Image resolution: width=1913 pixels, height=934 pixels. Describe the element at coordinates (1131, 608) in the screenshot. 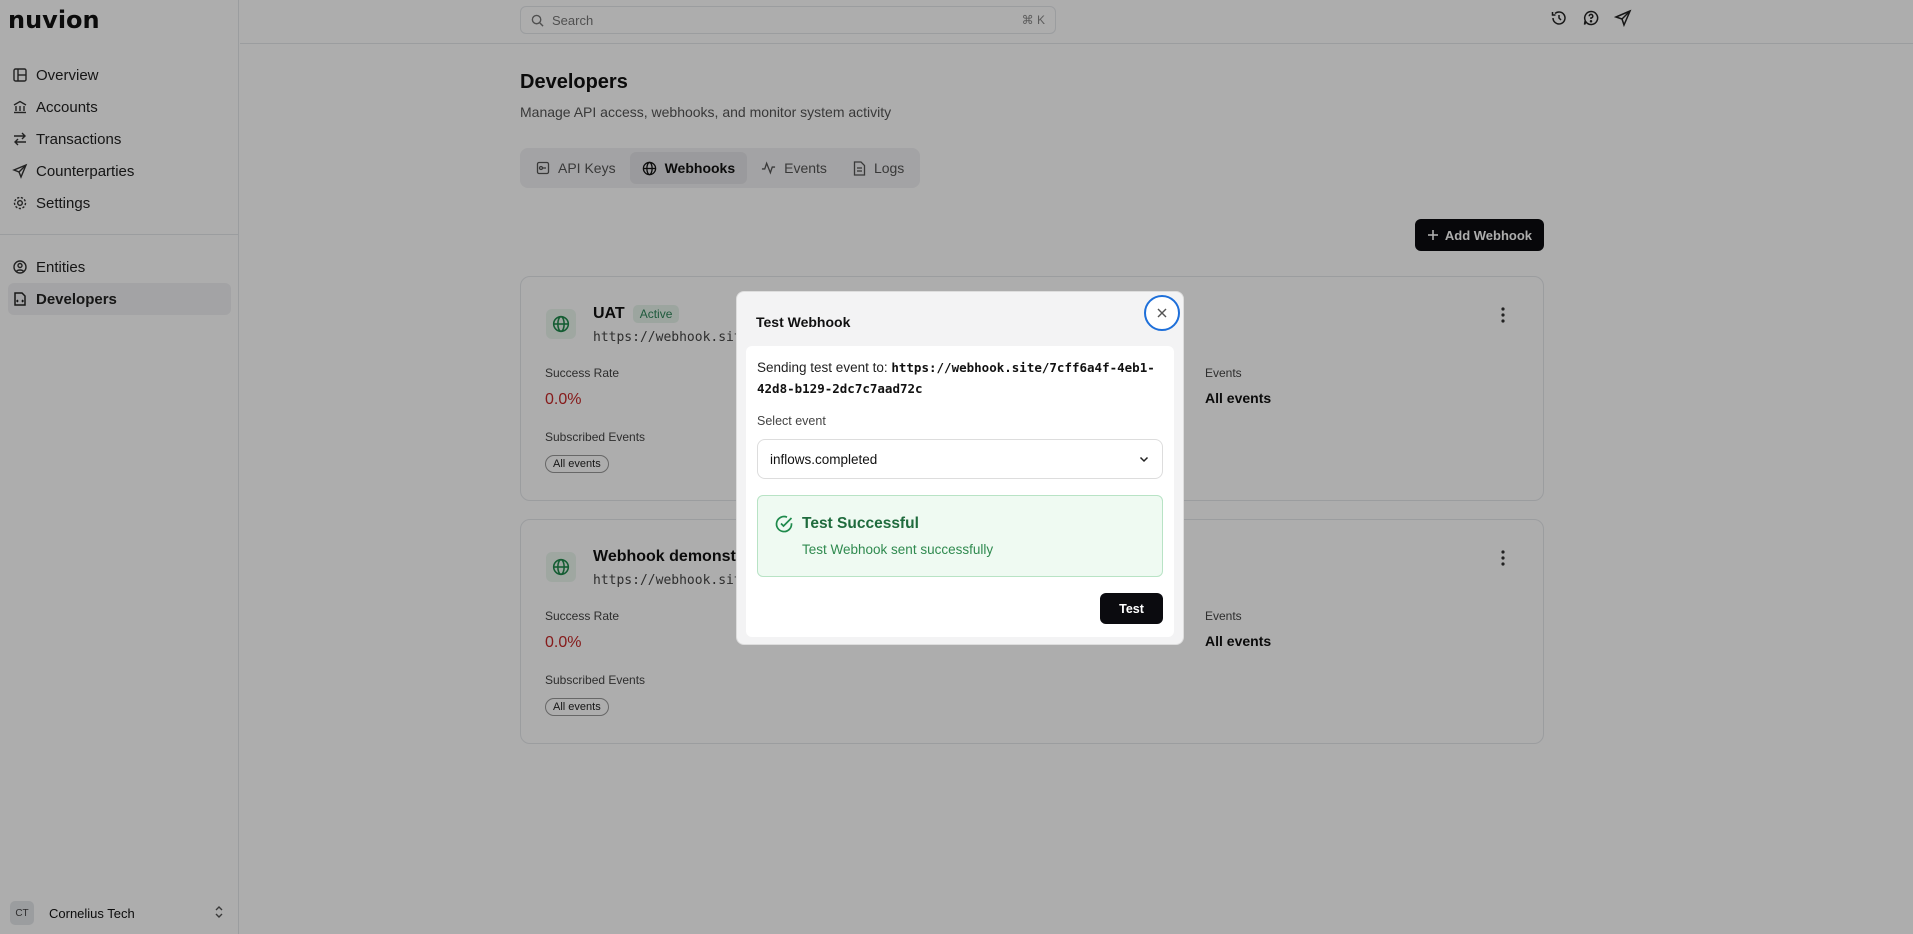

I see `test-button: Test` at that location.